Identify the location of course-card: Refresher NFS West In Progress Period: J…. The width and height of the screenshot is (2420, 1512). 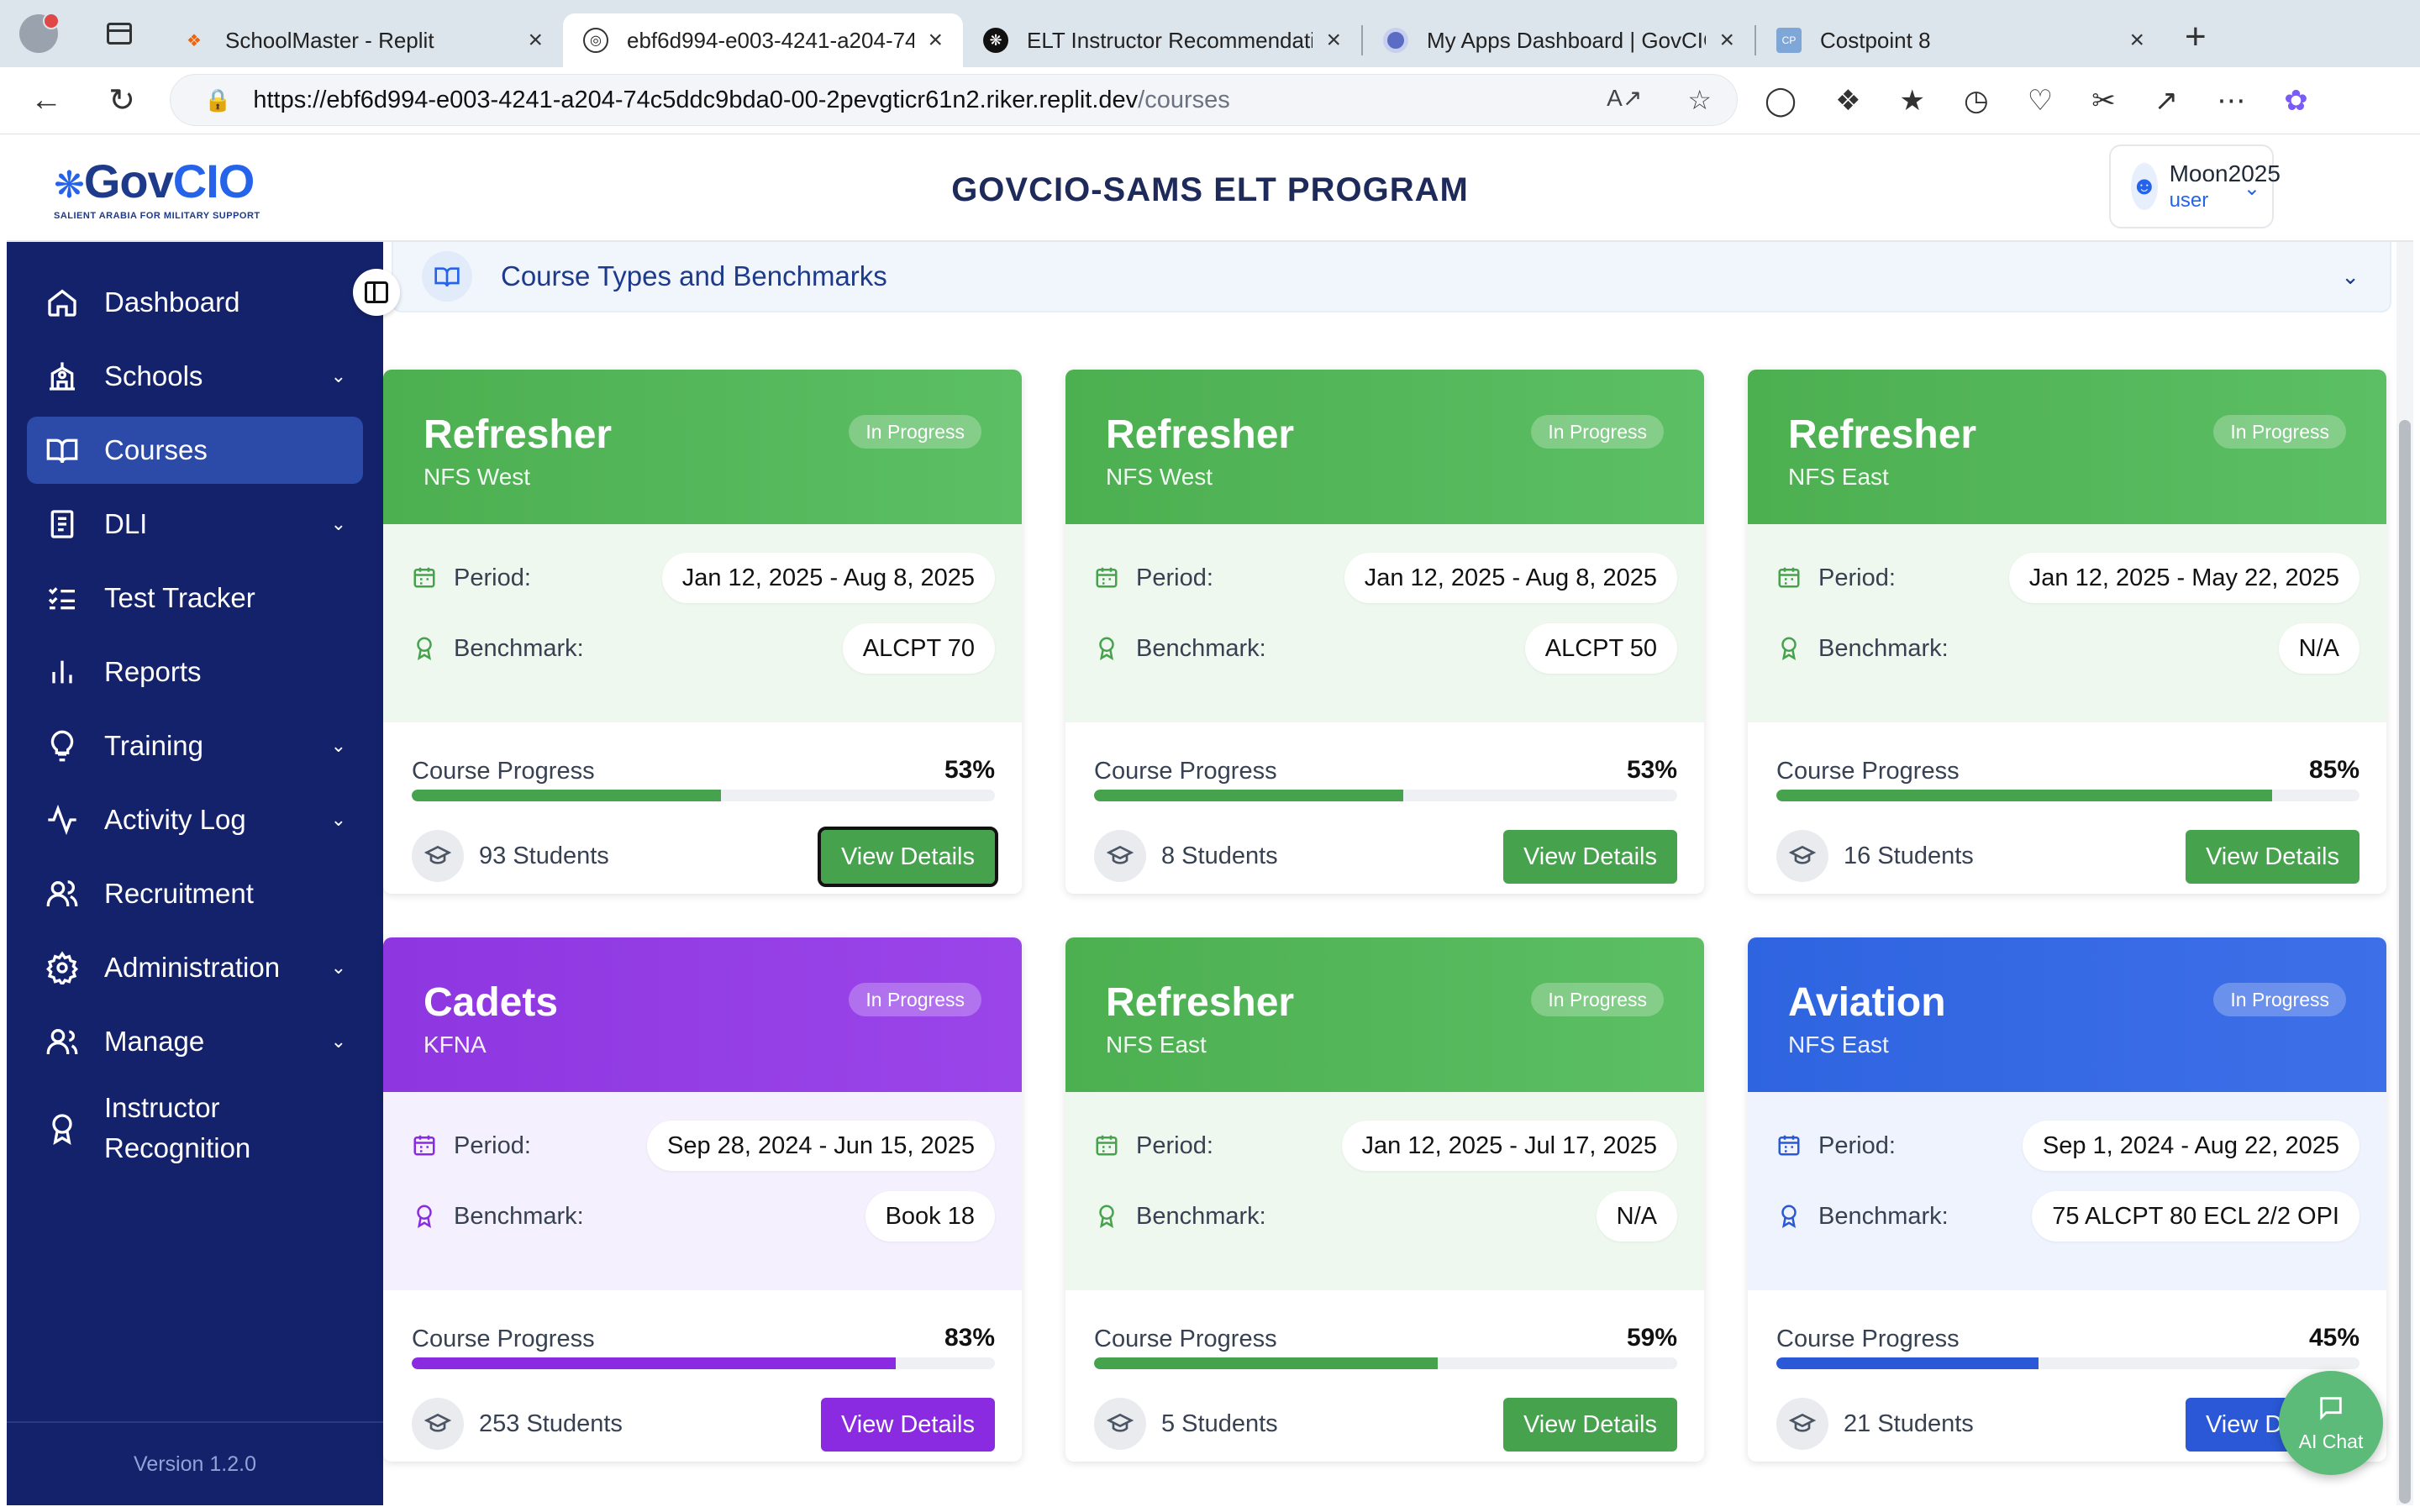
(1384, 632).